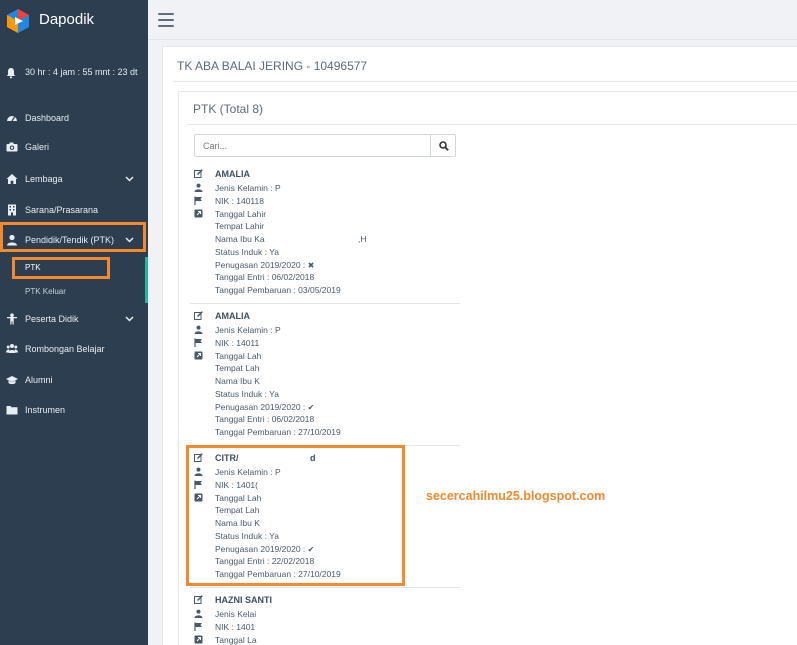 The image size is (797, 645). What do you see at coordinates (311, 265) in the screenshot?
I see `times-icon: ✖` at bounding box center [311, 265].